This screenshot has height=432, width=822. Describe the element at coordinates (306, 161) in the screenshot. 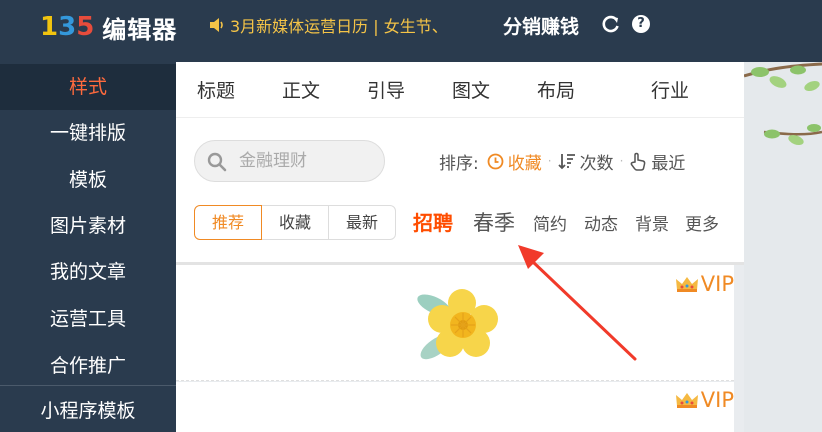

I see `search-input` at that location.